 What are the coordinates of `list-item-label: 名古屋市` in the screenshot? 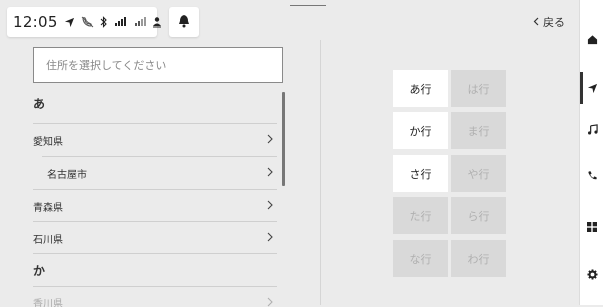 It's located at (60, 173).